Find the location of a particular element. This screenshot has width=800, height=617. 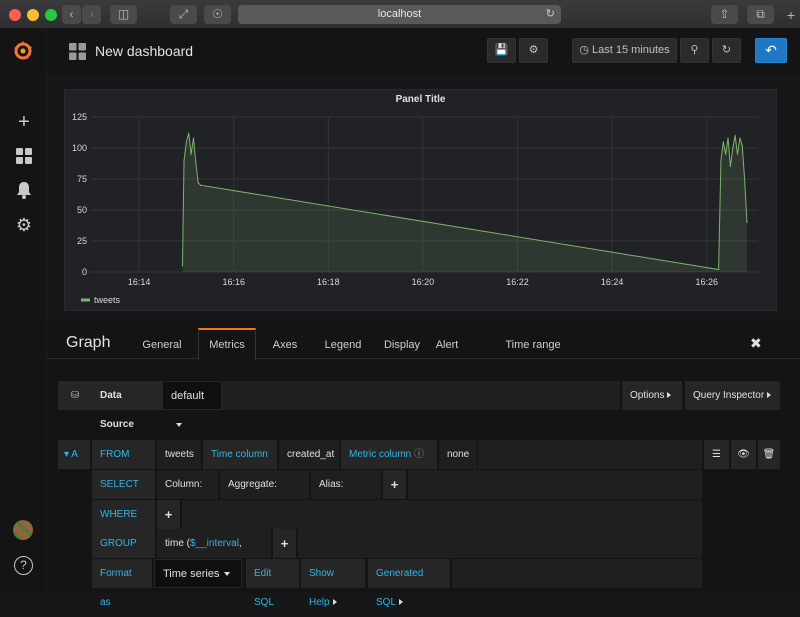

x-tick-label: 16:16 is located at coordinates (233, 282).